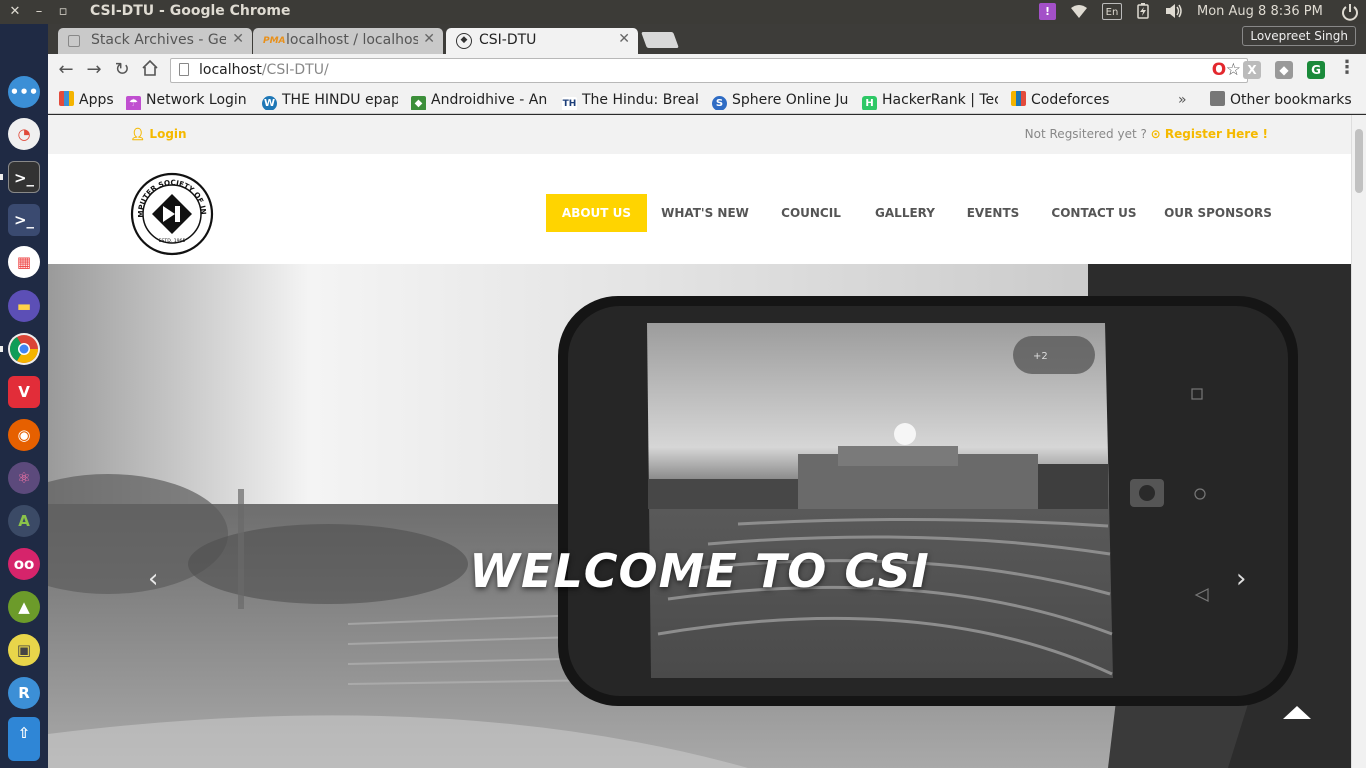 The image size is (1366, 768). I want to click on volume-icon, so click(1174, 12).